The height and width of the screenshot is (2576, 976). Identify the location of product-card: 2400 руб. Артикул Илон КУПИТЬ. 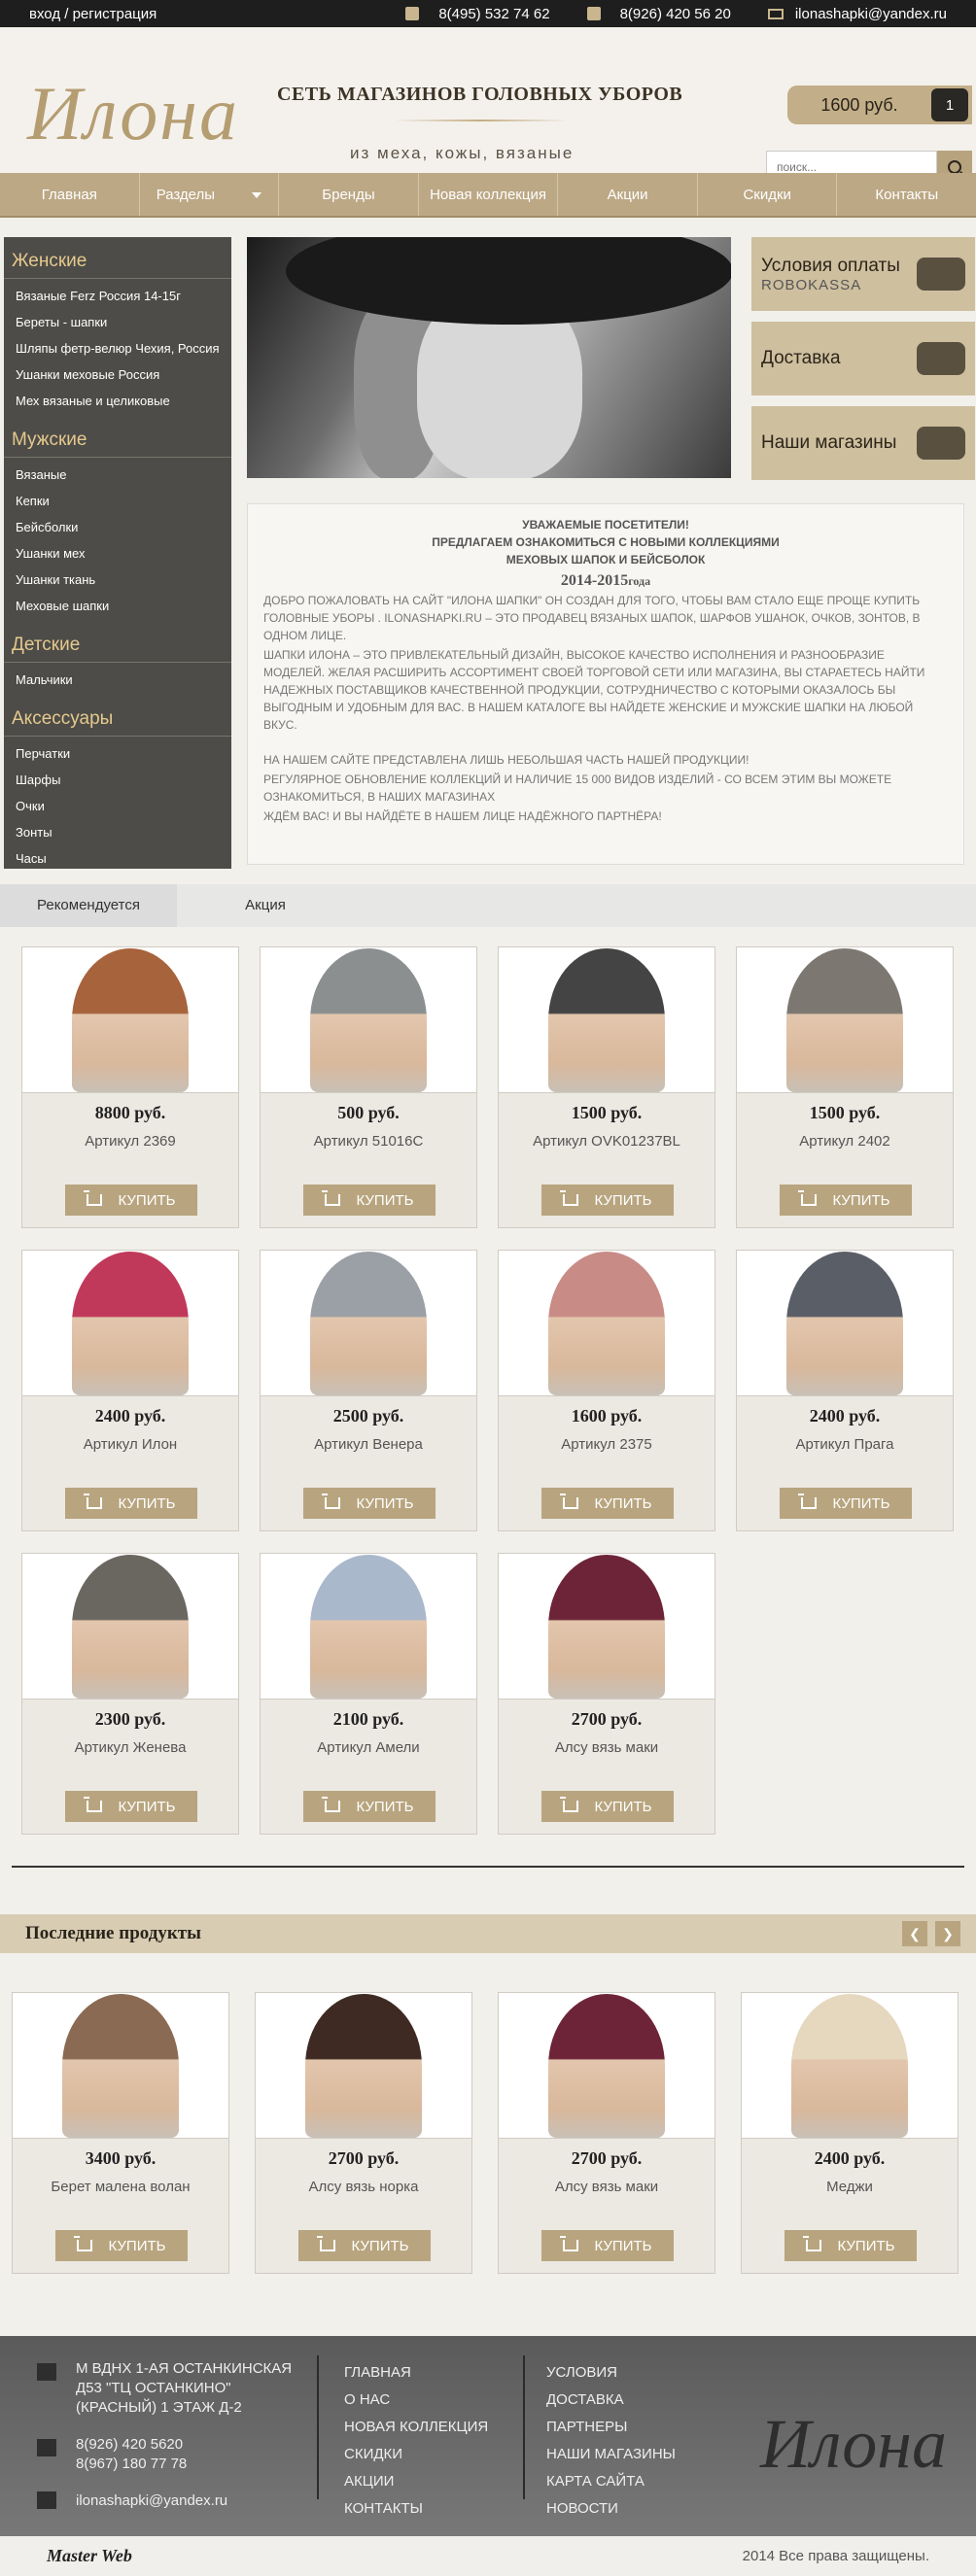
(130, 1390).